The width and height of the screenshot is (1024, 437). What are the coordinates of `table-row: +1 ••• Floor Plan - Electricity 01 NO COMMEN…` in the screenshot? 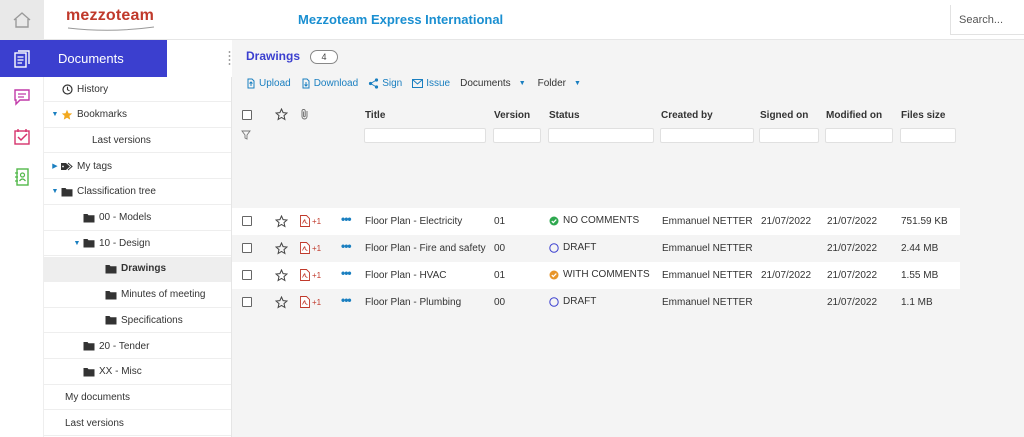 It's located at (596, 221).